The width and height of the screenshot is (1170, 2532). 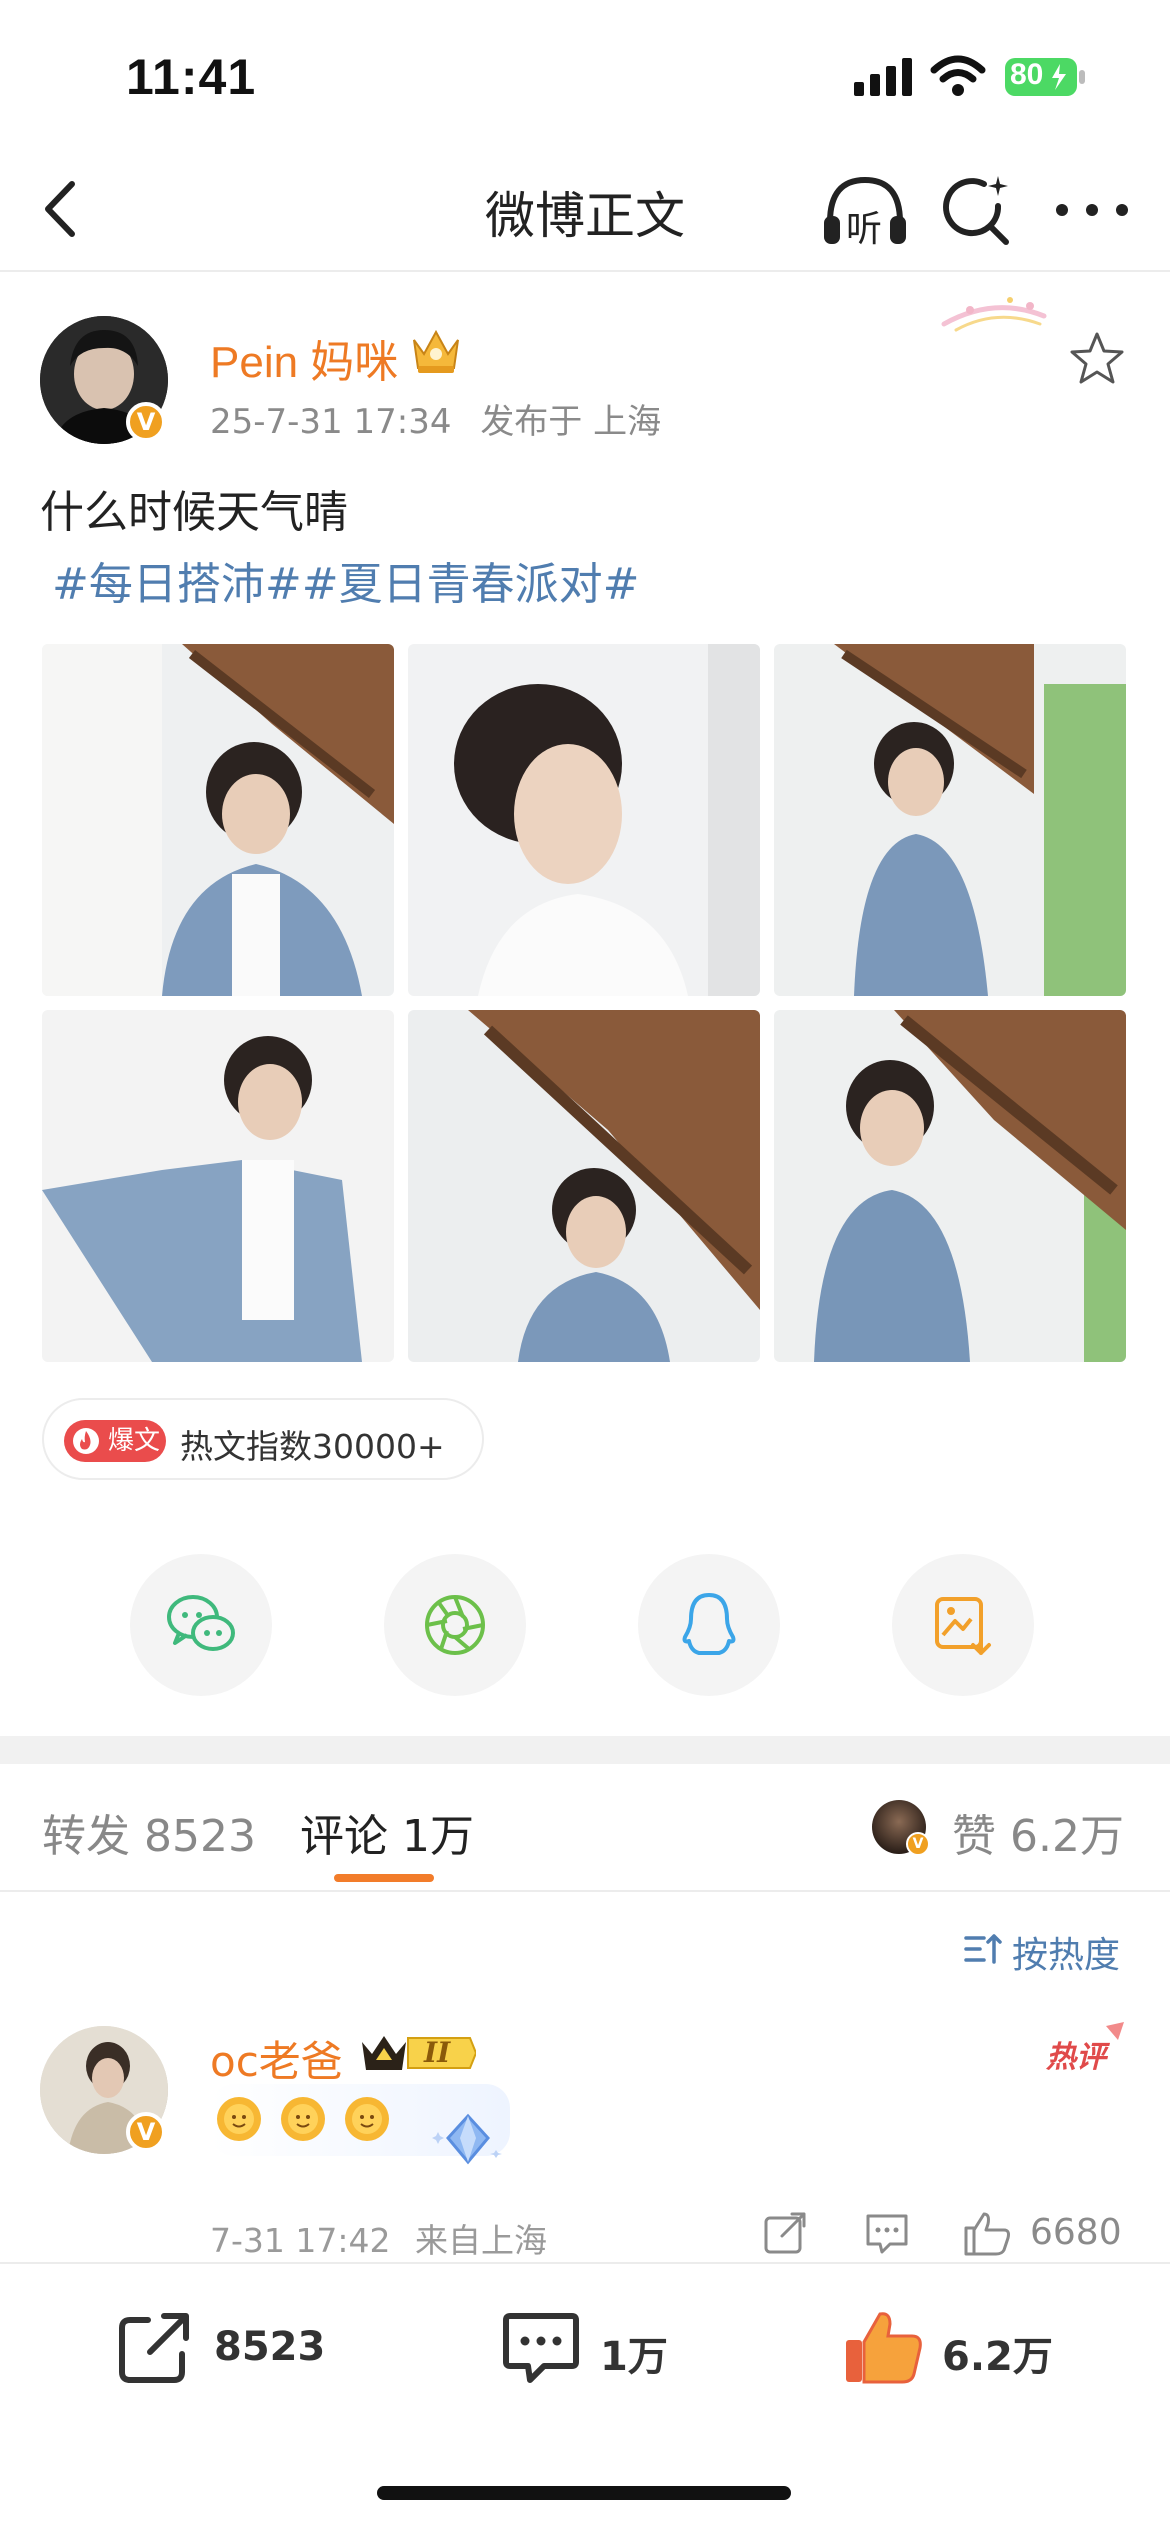 What do you see at coordinates (994, 314) in the screenshot?
I see `sparkle-decoration-icon` at bounding box center [994, 314].